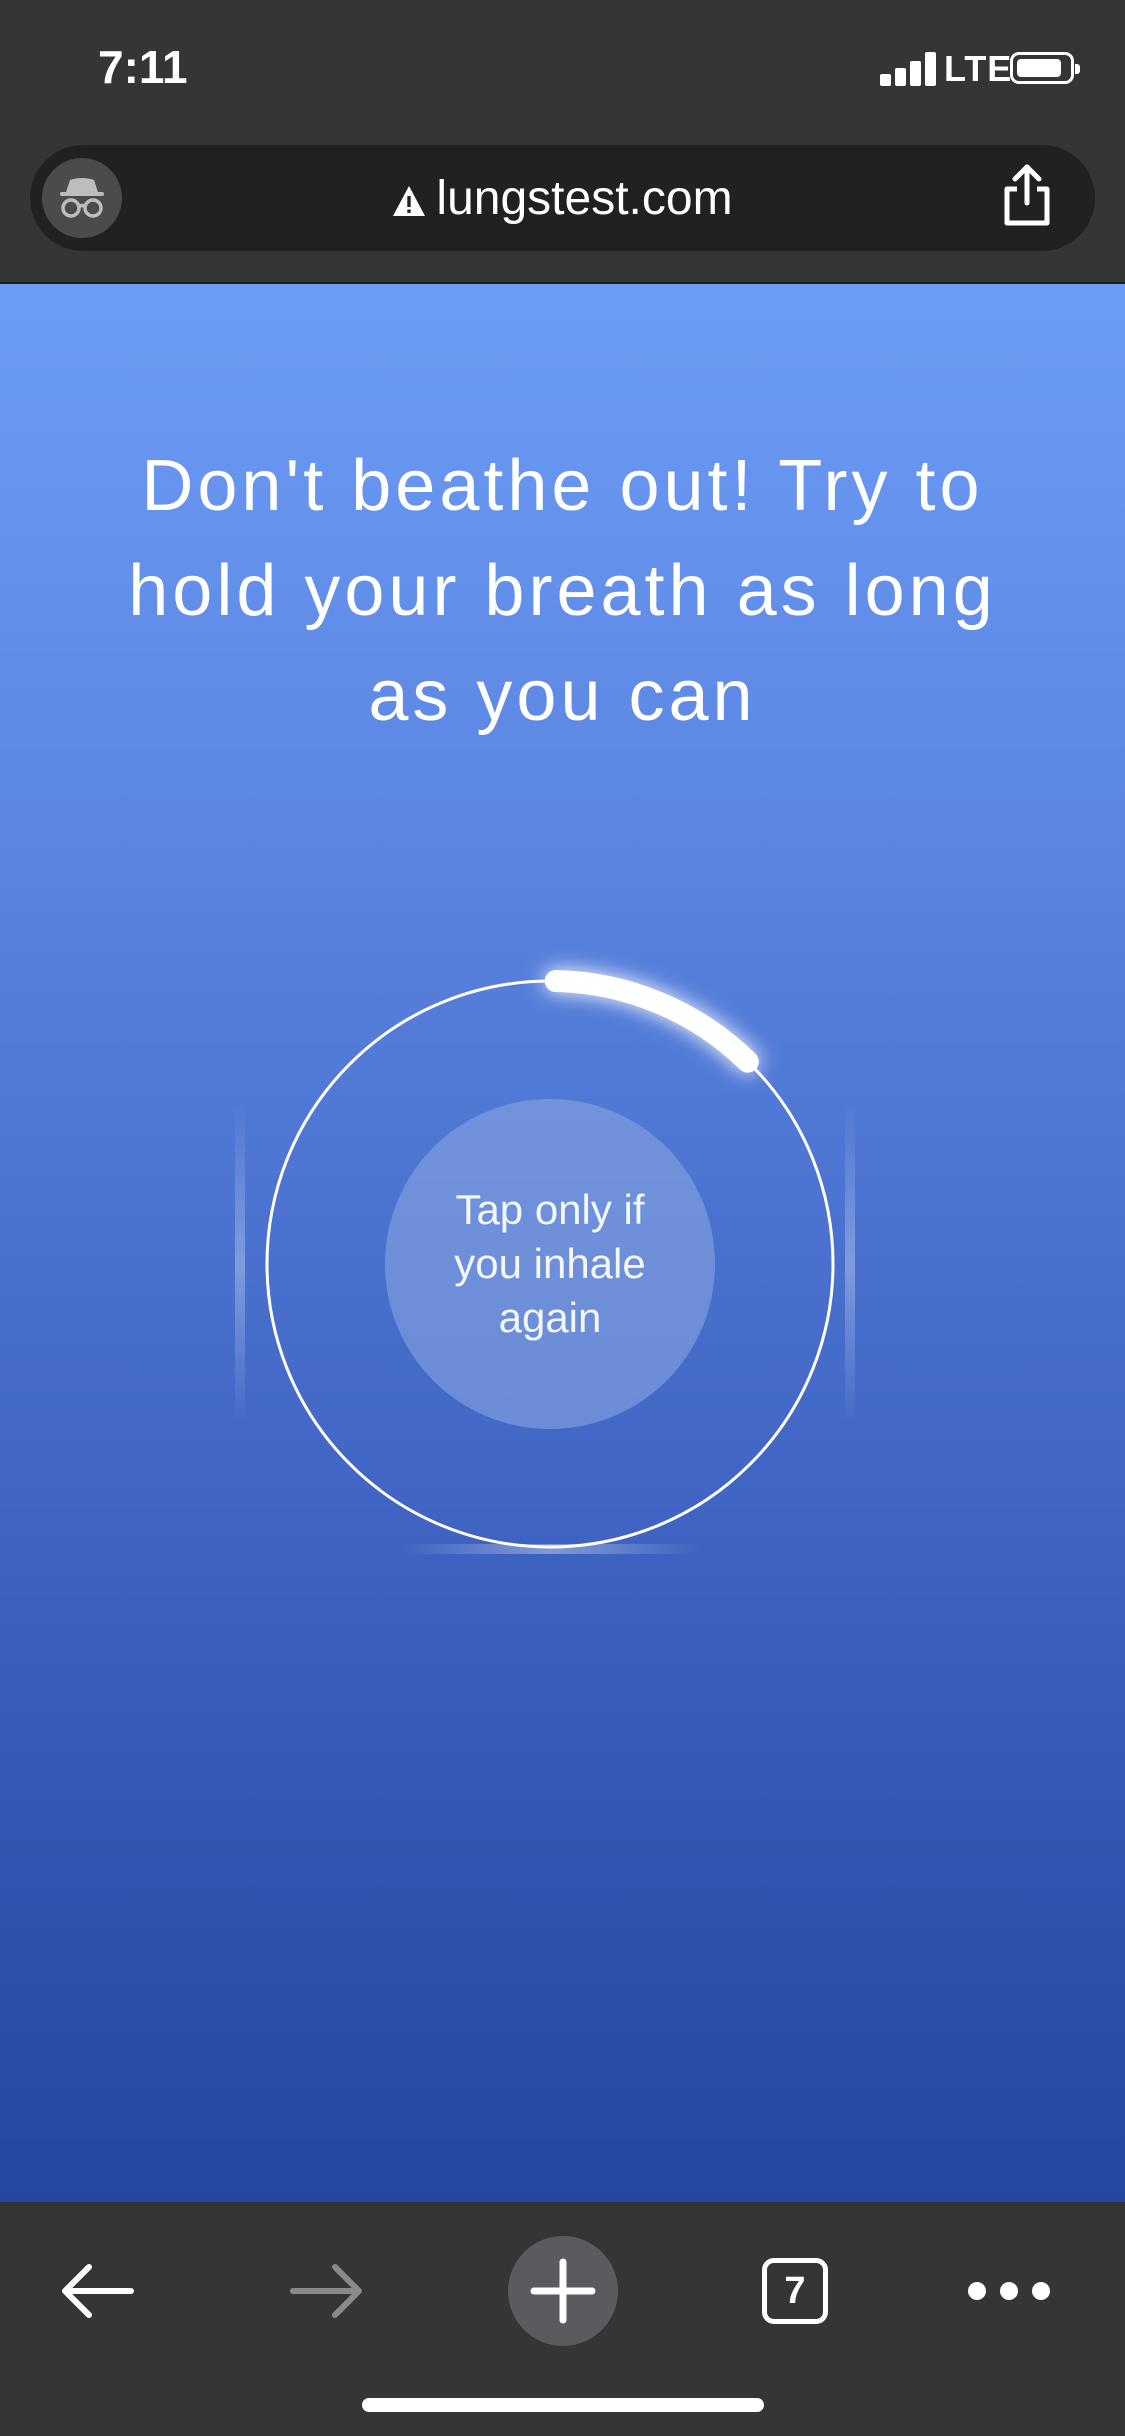 Image resolution: width=1125 pixels, height=2436 pixels. I want to click on share-icon, so click(1027, 196).